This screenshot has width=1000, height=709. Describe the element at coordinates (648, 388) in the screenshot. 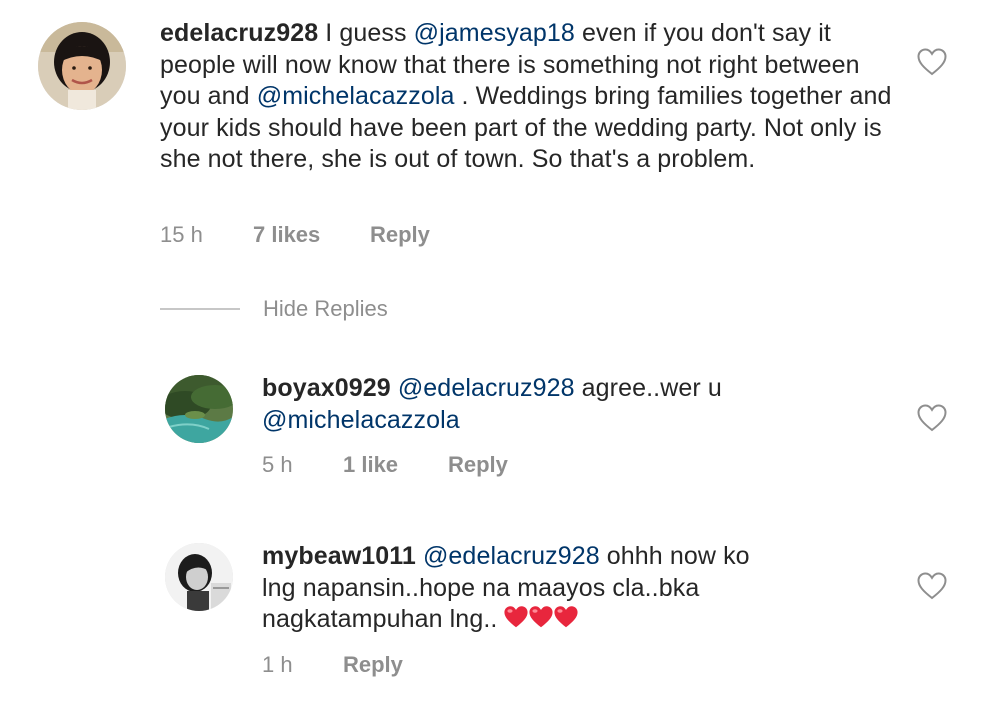

I see `comment-body-text: agree..wer u` at that location.